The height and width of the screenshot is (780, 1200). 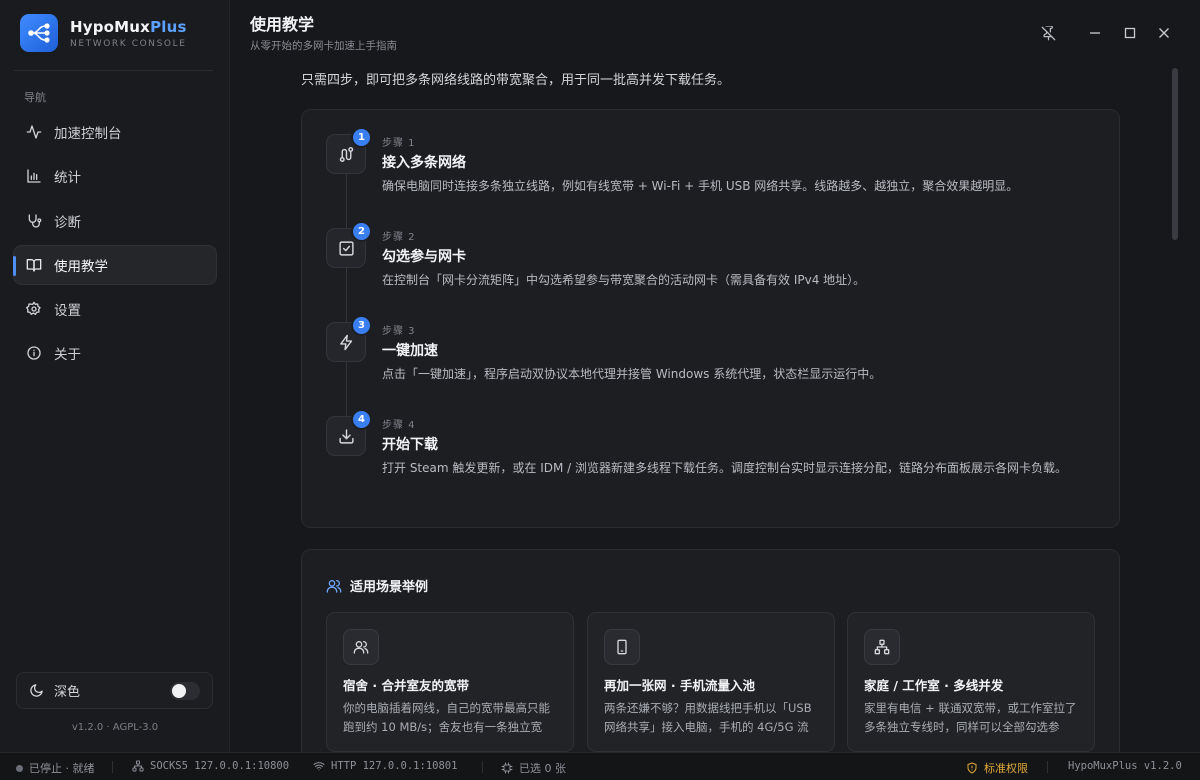 I want to click on status-dot, so click(x=19, y=768).